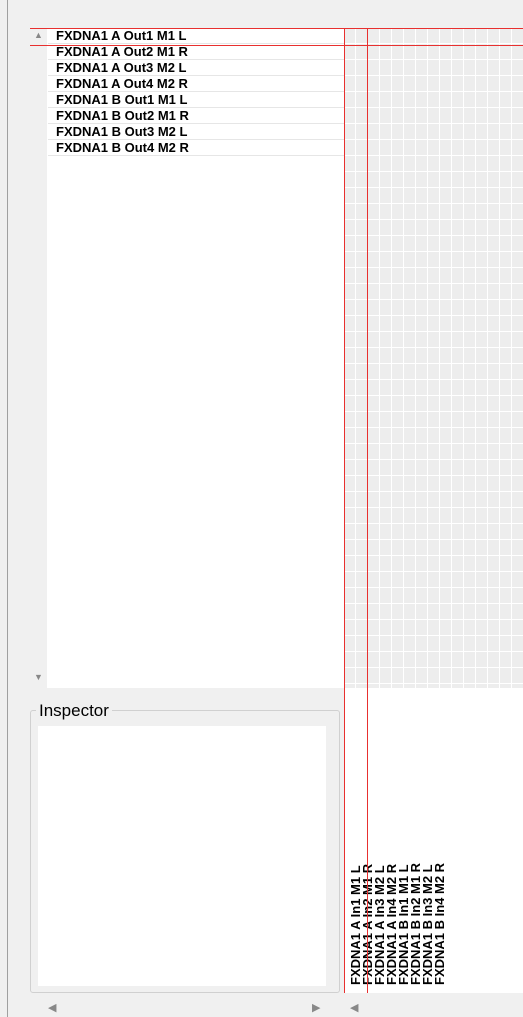  What do you see at coordinates (38, 677) in the screenshot?
I see `scroll-down-icon: ▼` at bounding box center [38, 677].